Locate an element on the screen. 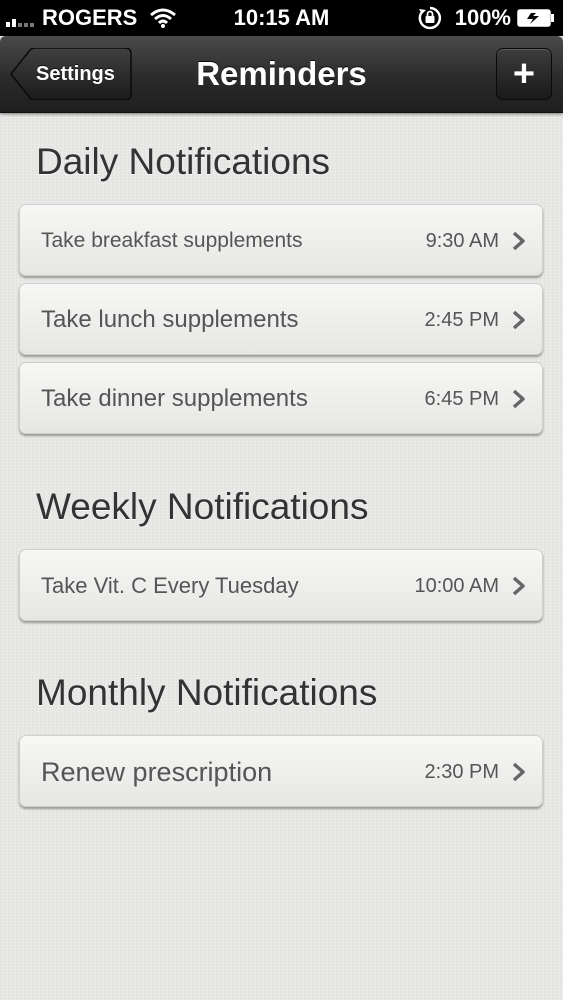 The image size is (563, 1000). section-header-daily: Daily Notifications is located at coordinates (183, 161).